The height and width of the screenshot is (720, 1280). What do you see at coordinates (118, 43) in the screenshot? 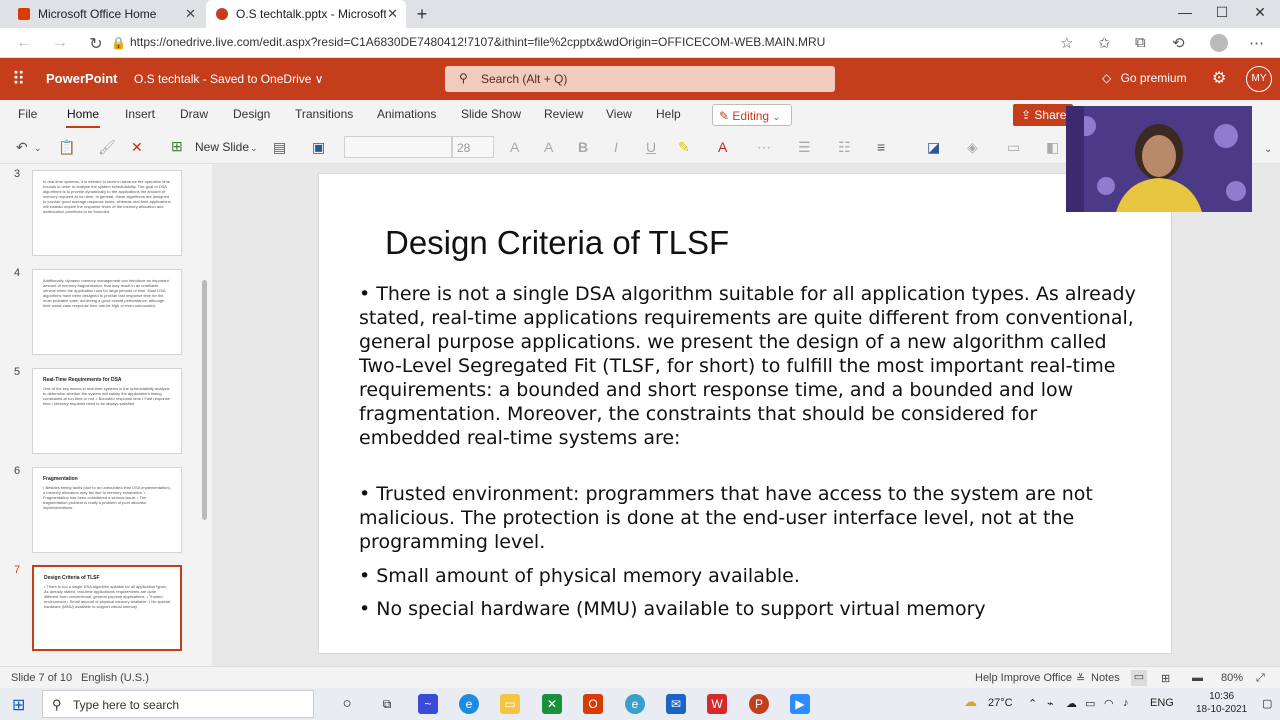
I see `lock-icon: 🔒` at bounding box center [118, 43].